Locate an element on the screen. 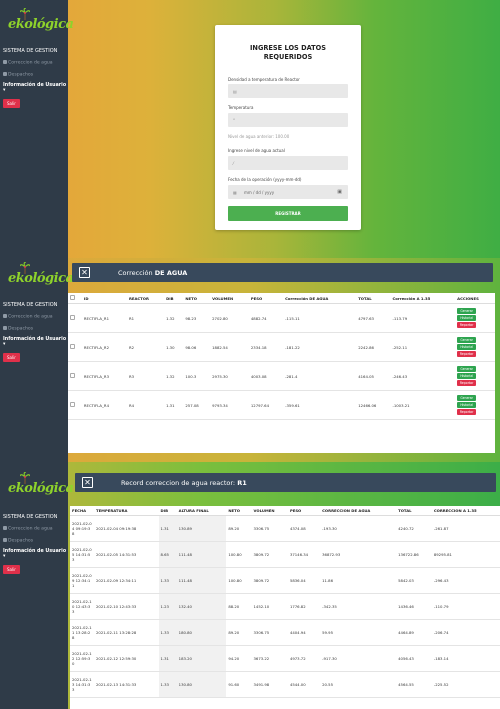 Image resolution: width=500 pixels, height=709 pixels. density-input: ▤ is located at coordinates (288, 91).